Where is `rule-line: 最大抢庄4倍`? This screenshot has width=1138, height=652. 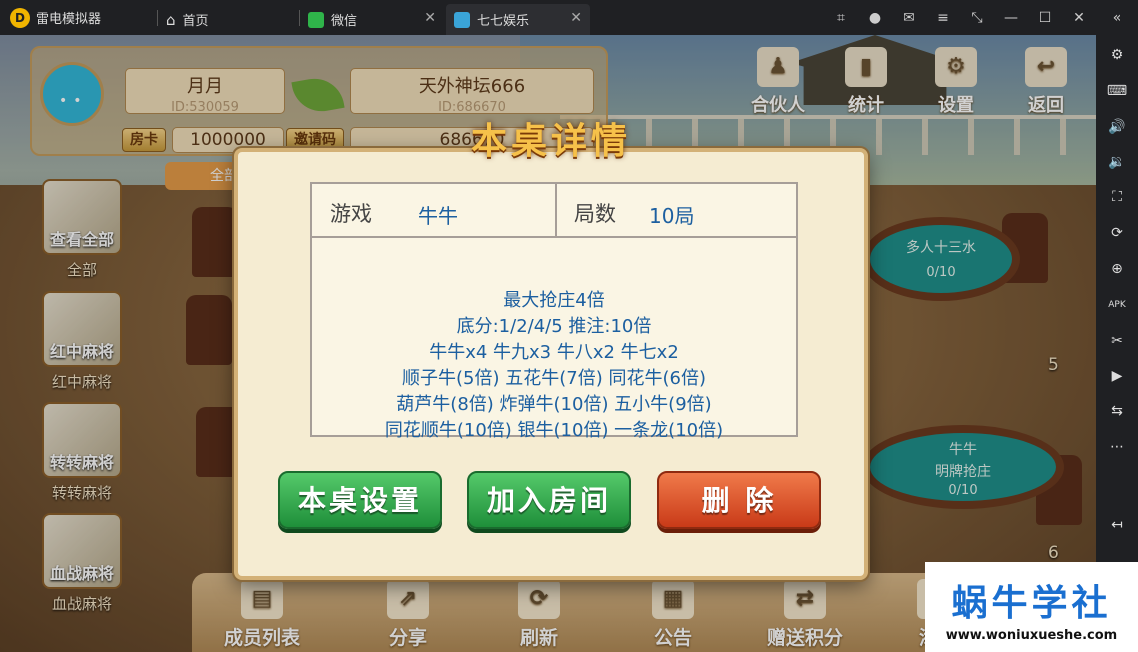
rule-line: 最大抢庄4倍 is located at coordinates (554, 300).